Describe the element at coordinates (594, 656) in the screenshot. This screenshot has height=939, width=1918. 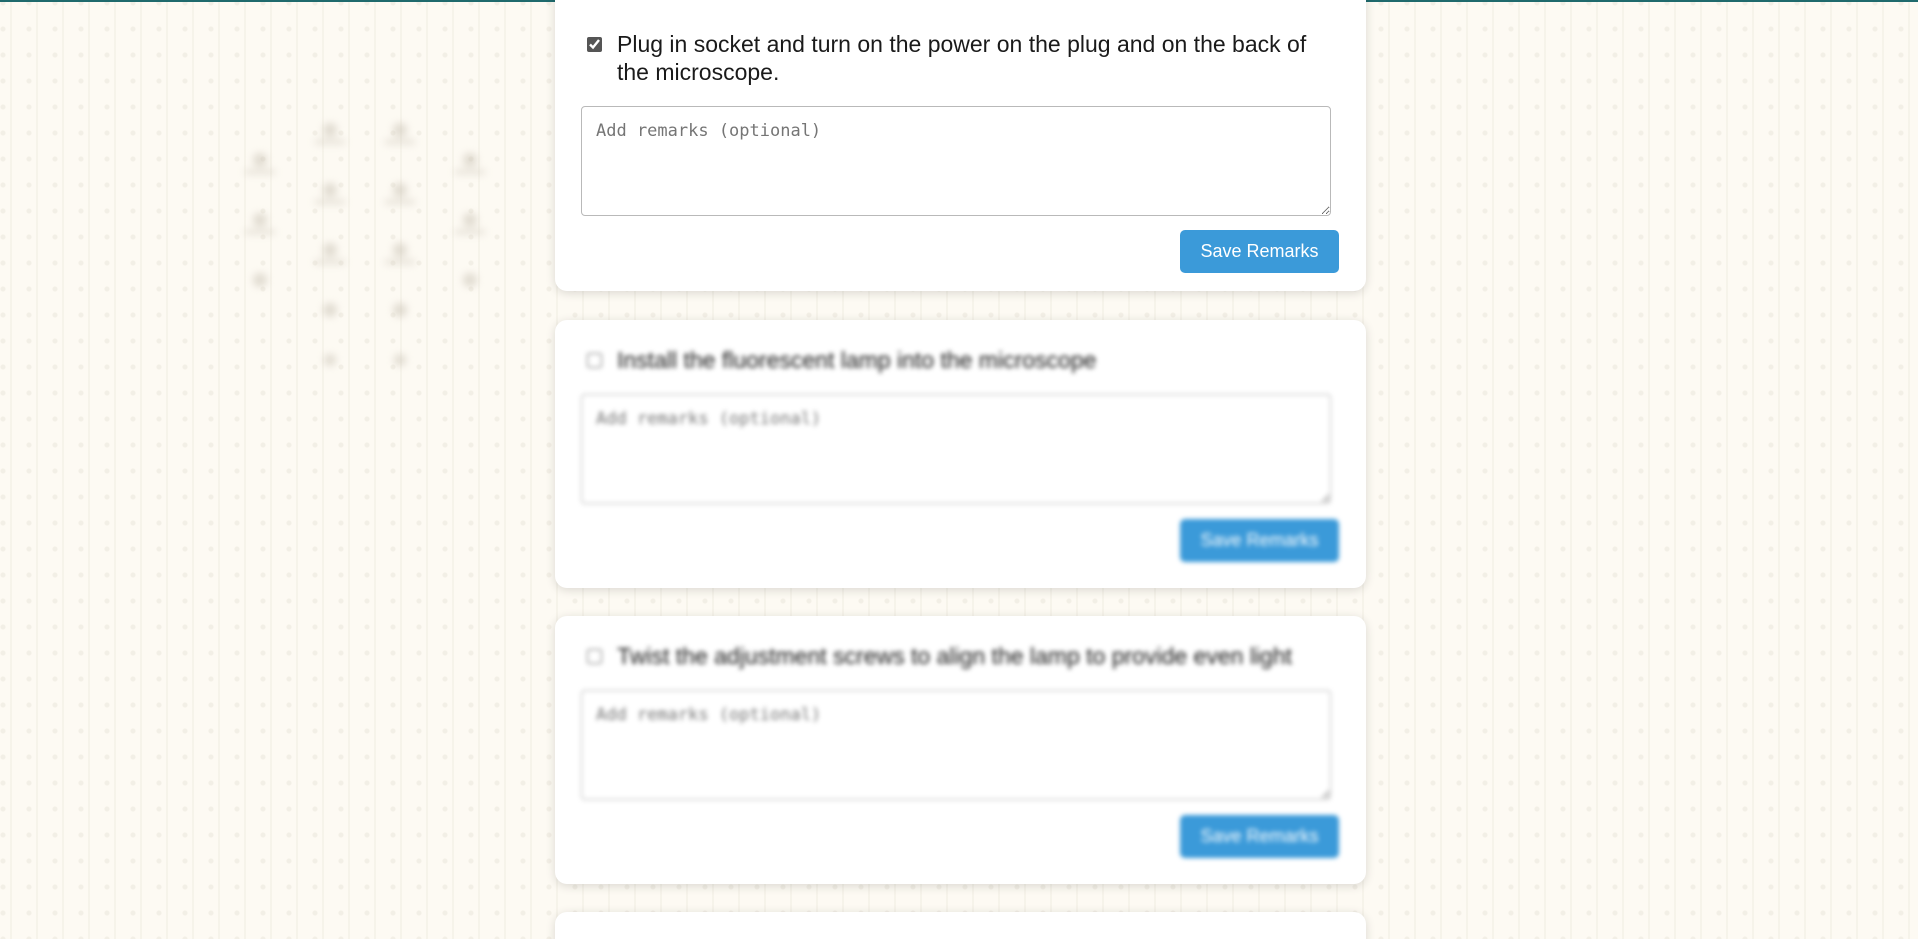
I see `task-3-checkbox` at that location.